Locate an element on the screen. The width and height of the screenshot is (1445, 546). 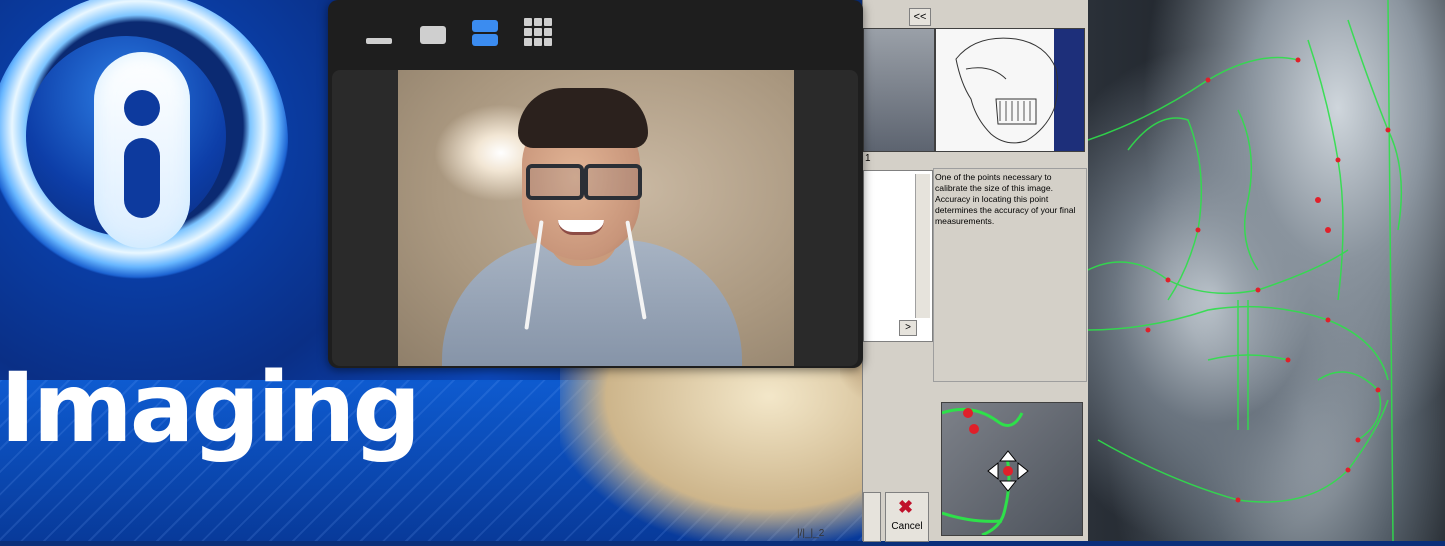
video-side-panel-right is located at coordinates (826, 218).